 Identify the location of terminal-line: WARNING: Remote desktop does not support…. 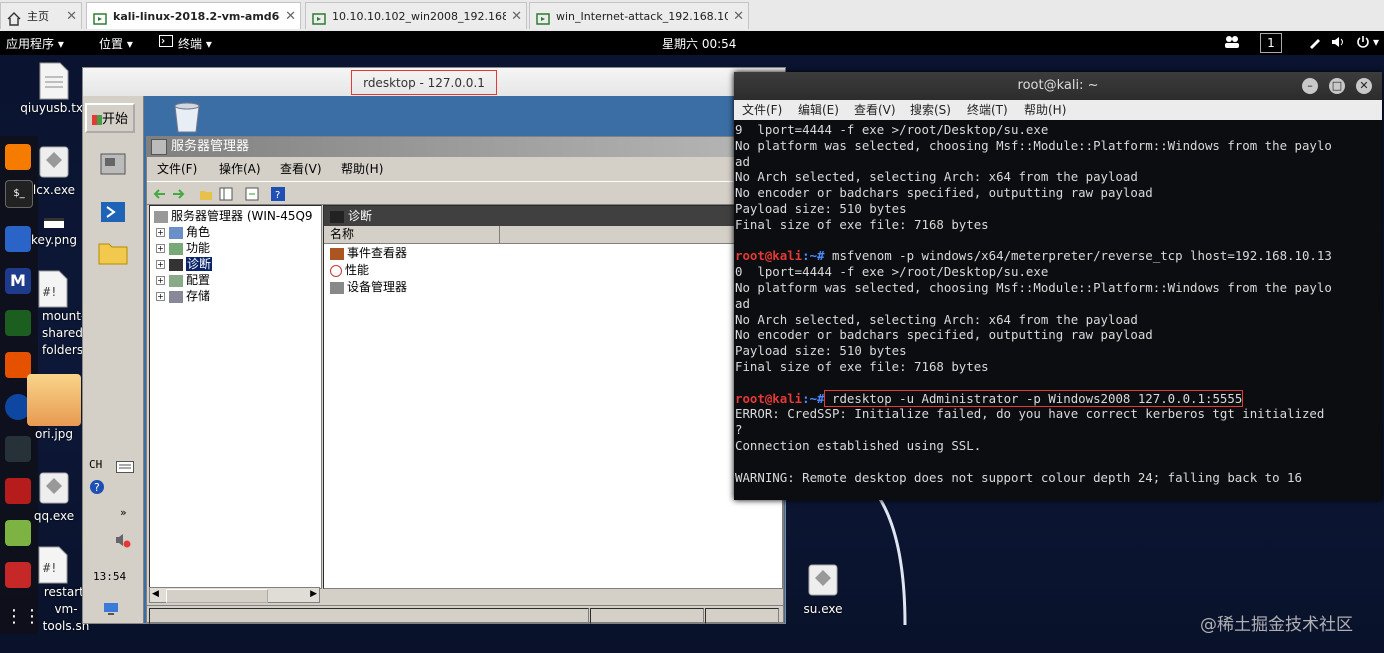
(1018, 477).